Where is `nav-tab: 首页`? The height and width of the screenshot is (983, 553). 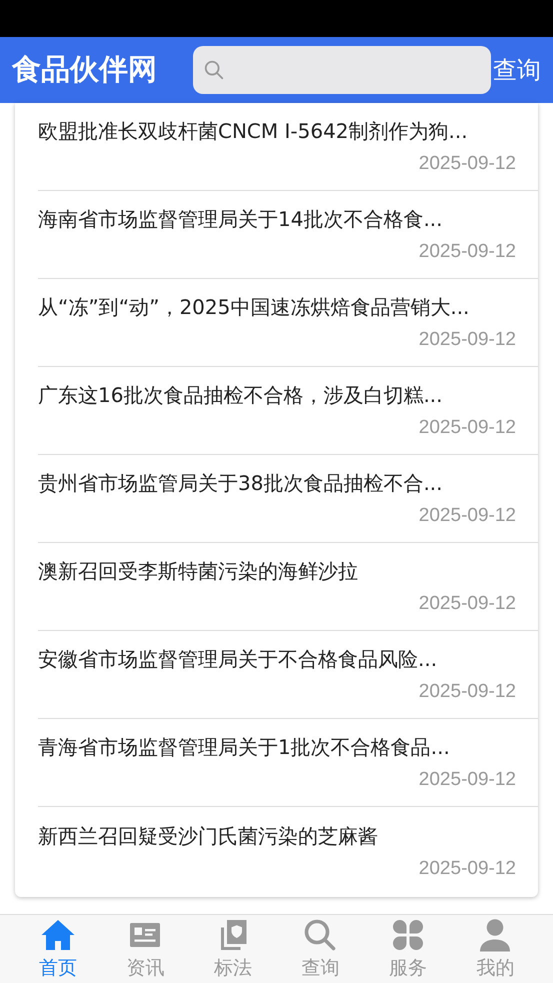 nav-tab: 首页 is located at coordinates (57, 949).